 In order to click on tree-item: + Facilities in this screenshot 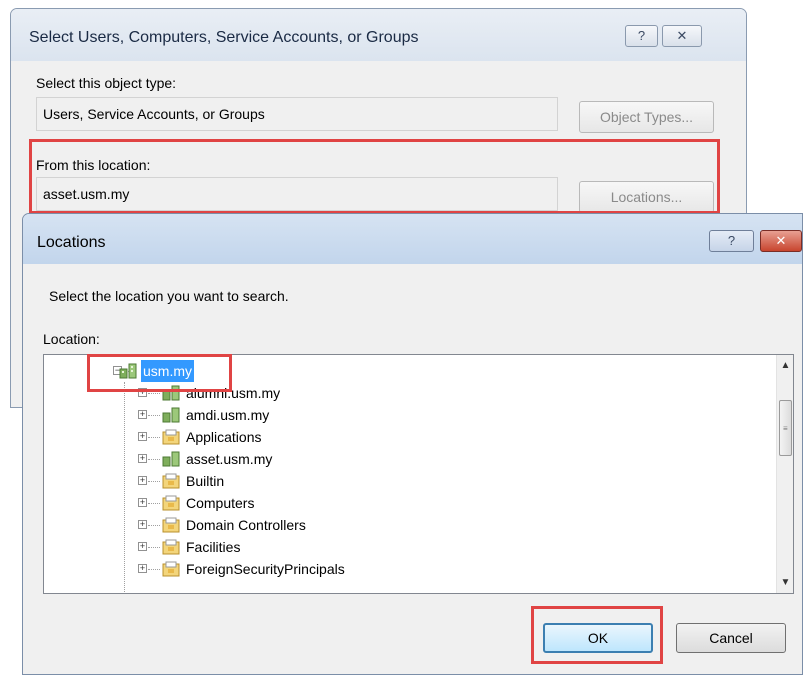, I will do `click(241, 547)`.